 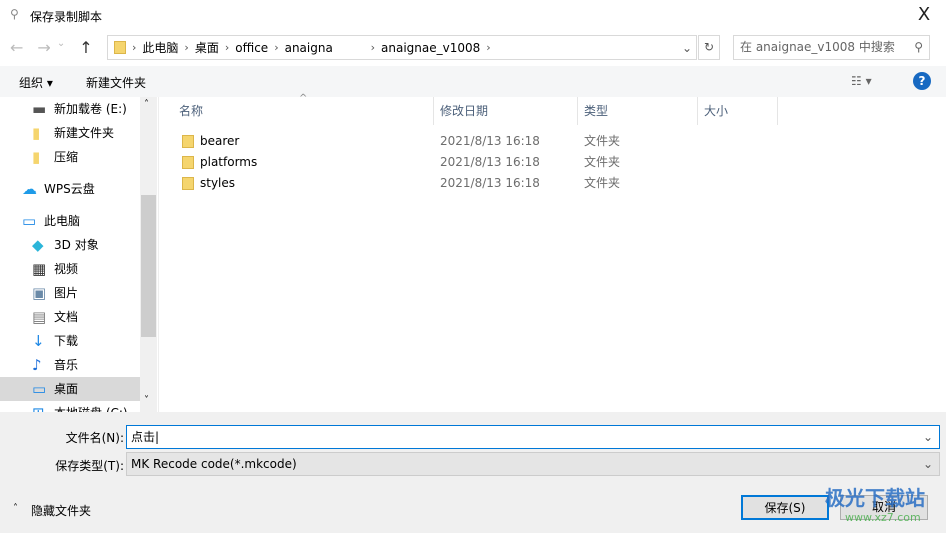 I want to click on file-row: styles 2021/8/13 16:18 文件夹, so click(x=479, y=183).